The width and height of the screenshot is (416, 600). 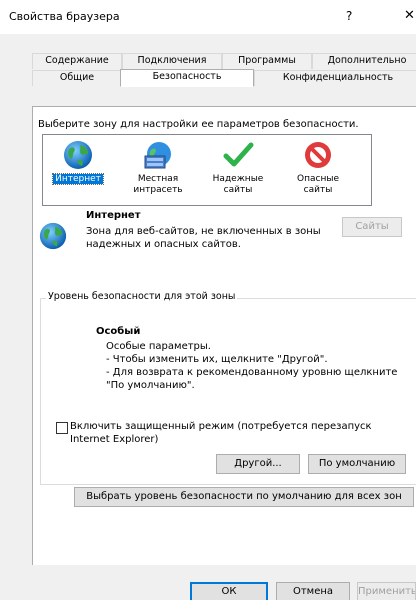 I want to click on cancel-button: Отмена, so click(x=313, y=591).